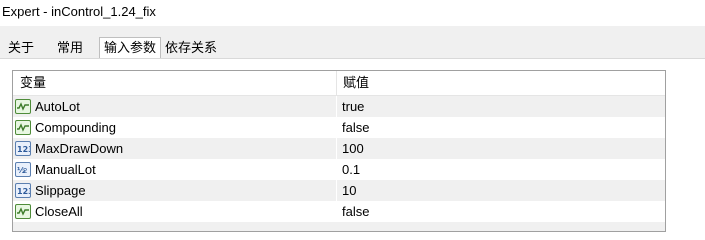 The height and width of the screenshot is (240, 705). Describe the element at coordinates (351, 169) in the screenshot. I see `parameter-value: 0.1` at that location.